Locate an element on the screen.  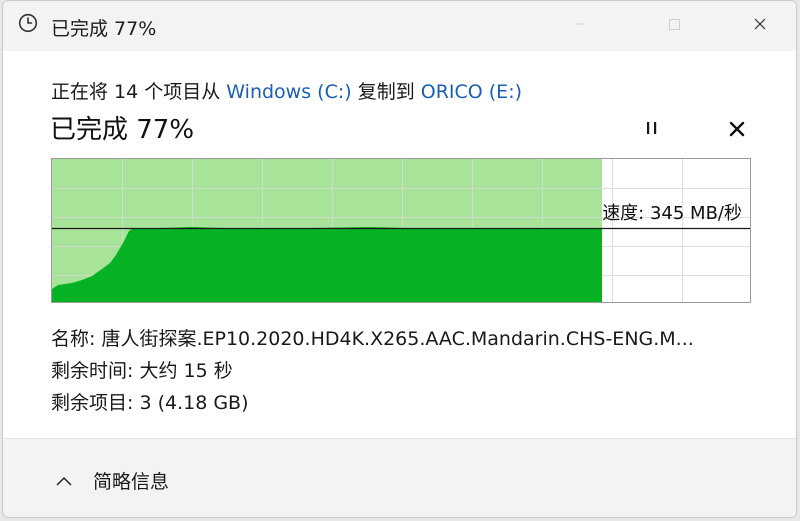
close-icon is located at coordinates (737, 129).